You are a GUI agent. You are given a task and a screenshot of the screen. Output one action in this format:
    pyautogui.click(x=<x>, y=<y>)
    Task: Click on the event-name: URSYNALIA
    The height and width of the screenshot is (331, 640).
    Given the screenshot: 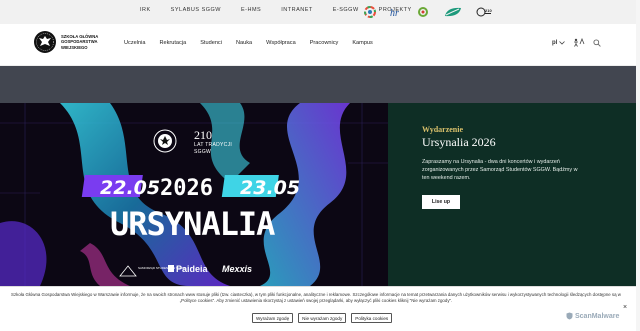 What is the action you would take?
    pyautogui.click(x=192, y=224)
    